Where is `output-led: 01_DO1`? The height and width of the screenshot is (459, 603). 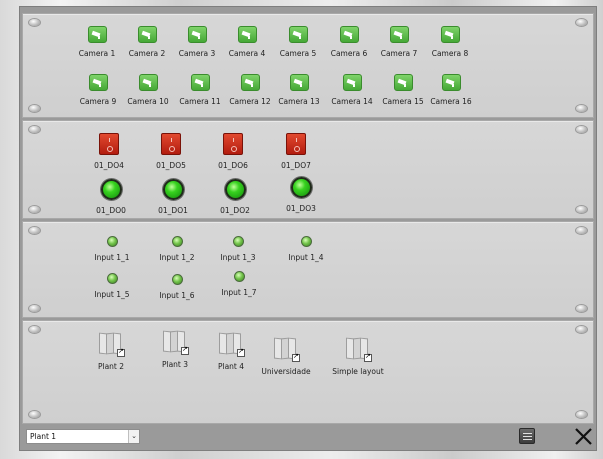 output-led: 01_DO1 is located at coordinates (173, 197).